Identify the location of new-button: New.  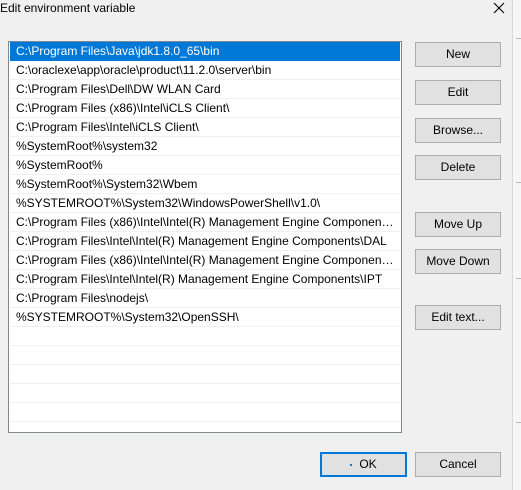
(458, 54).